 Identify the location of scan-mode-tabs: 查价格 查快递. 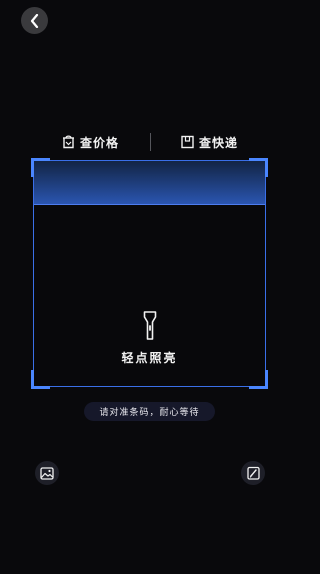
(150, 142).